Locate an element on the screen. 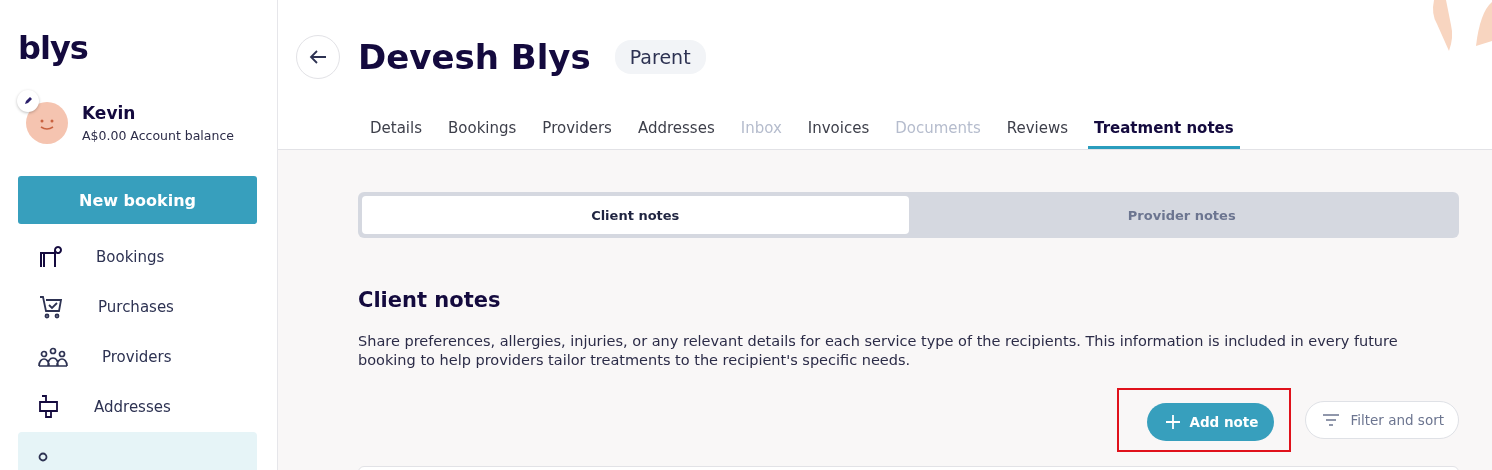  sidebar-item: Addresses is located at coordinates (137, 407).